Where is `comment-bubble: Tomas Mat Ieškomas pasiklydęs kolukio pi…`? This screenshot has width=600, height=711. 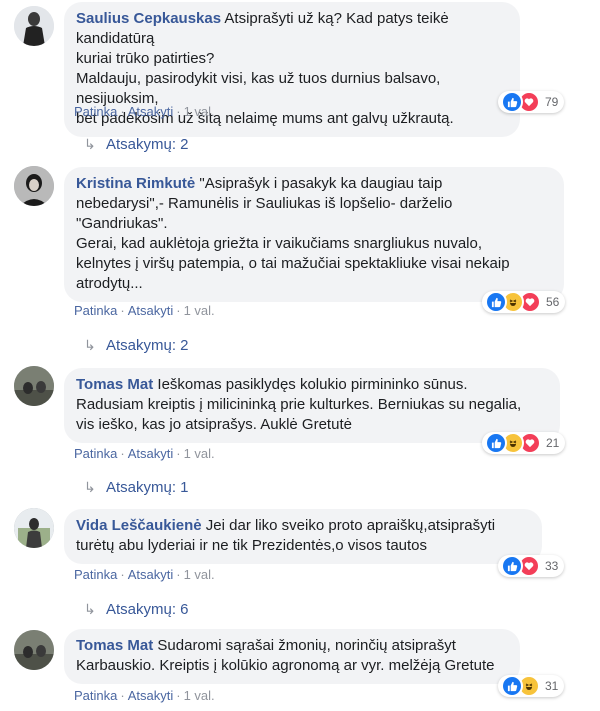 comment-bubble: Tomas Mat Ieškomas pasiklydęs kolukio pi… is located at coordinates (312, 405).